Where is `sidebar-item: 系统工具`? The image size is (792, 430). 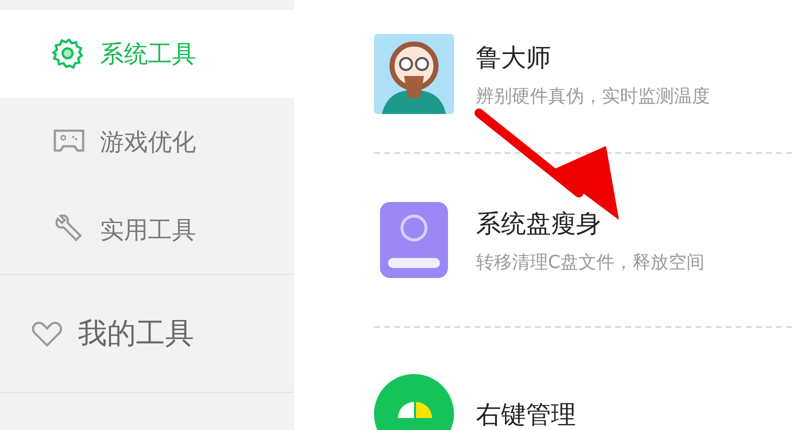 sidebar-item: 系统工具 is located at coordinates (147, 54).